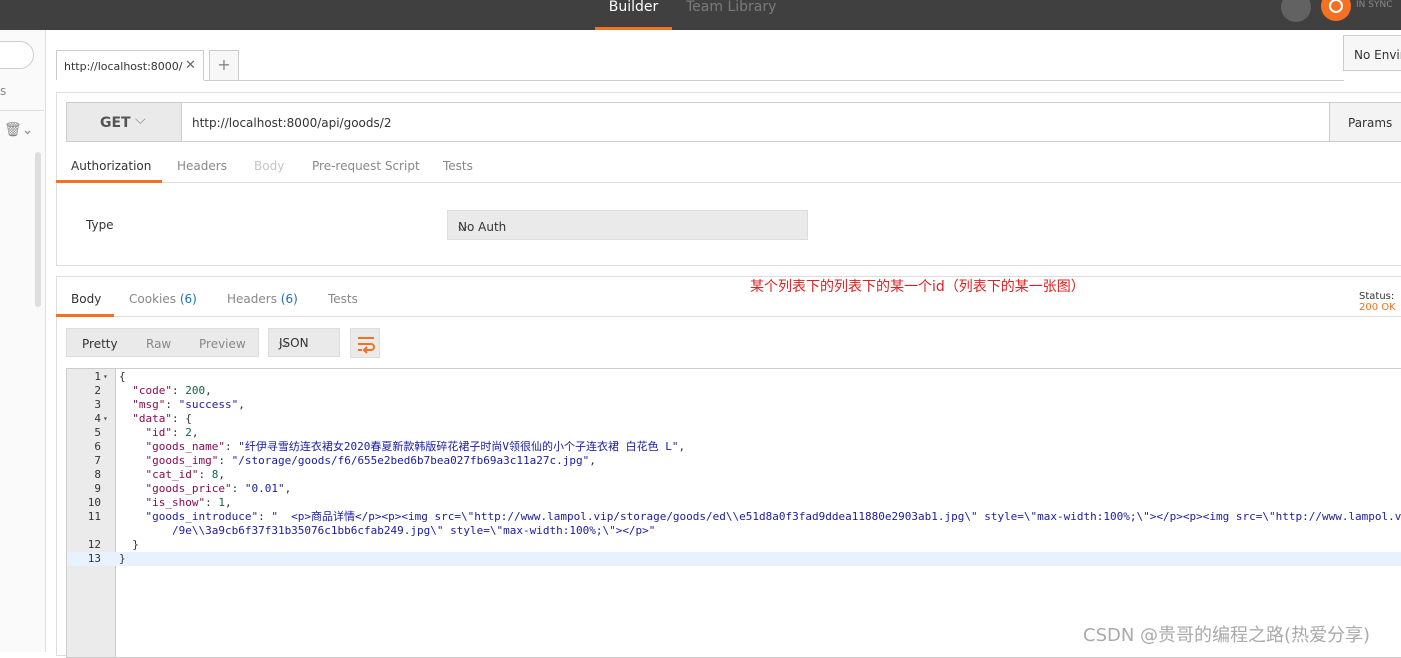  I want to click on wrap-lines-icon, so click(365, 343).